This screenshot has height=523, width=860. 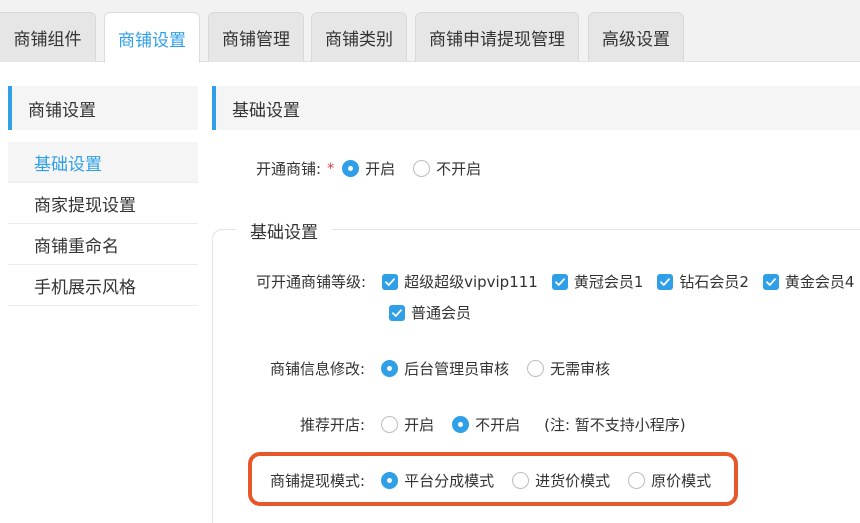 What do you see at coordinates (284, 233) in the screenshot?
I see `fieldset-legend: 基础设置` at bounding box center [284, 233].